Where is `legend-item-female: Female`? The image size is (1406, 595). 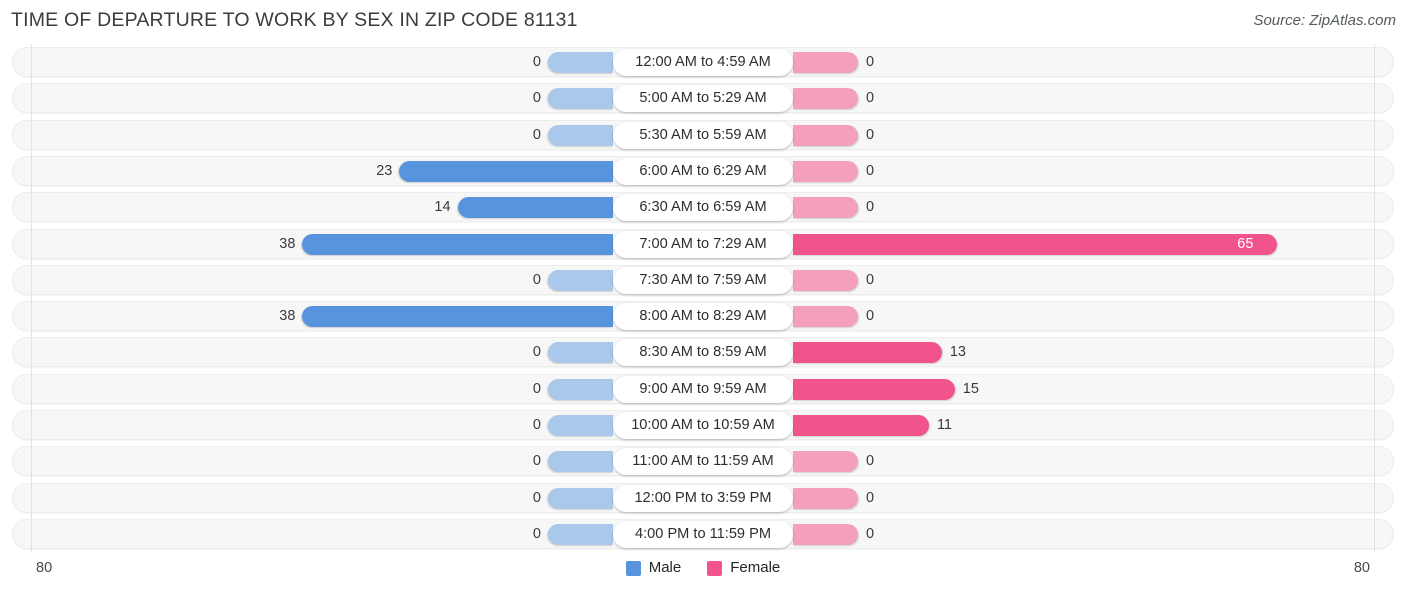
legend-item-female: Female is located at coordinates (743, 568).